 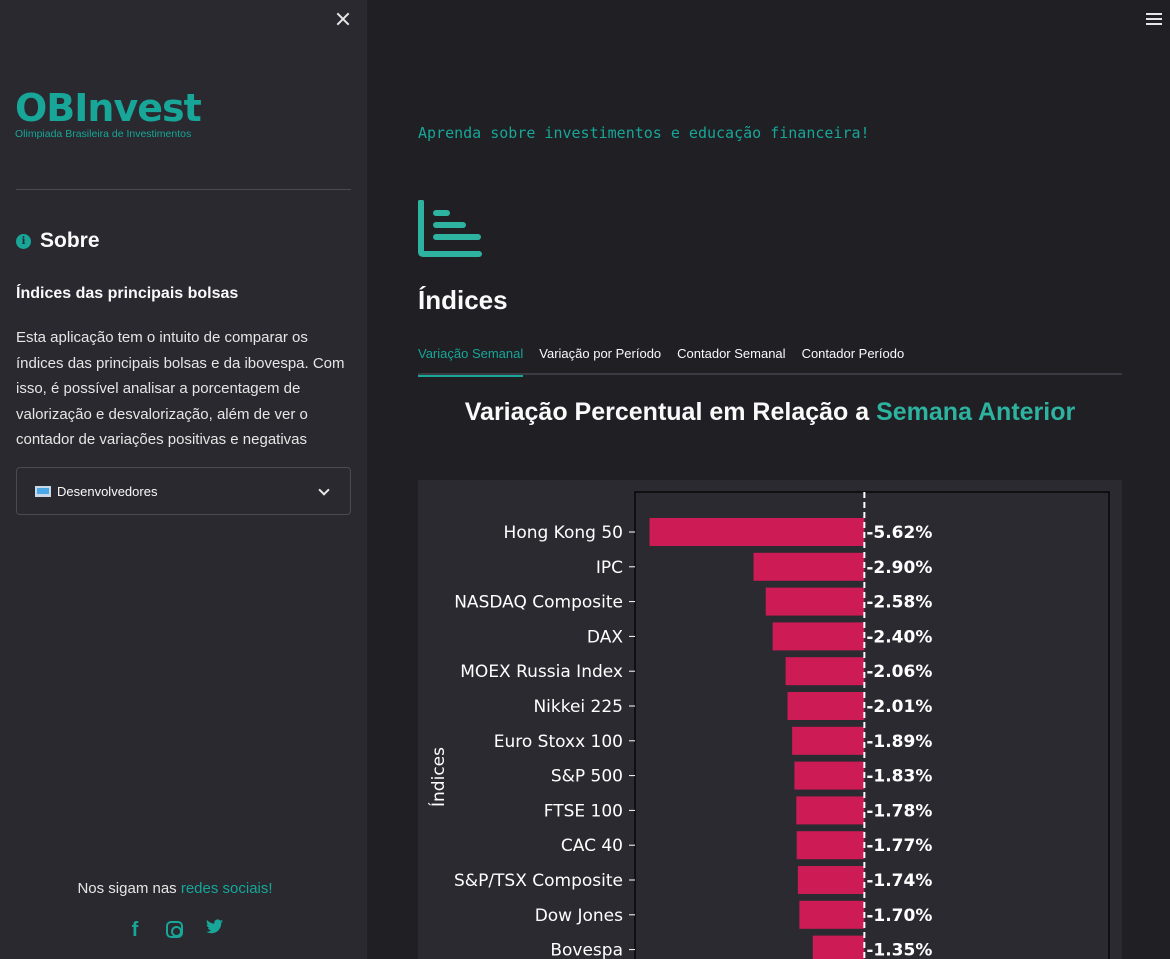 What do you see at coordinates (227, 888) in the screenshot?
I see `social-link: redes sociais!` at bounding box center [227, 888].